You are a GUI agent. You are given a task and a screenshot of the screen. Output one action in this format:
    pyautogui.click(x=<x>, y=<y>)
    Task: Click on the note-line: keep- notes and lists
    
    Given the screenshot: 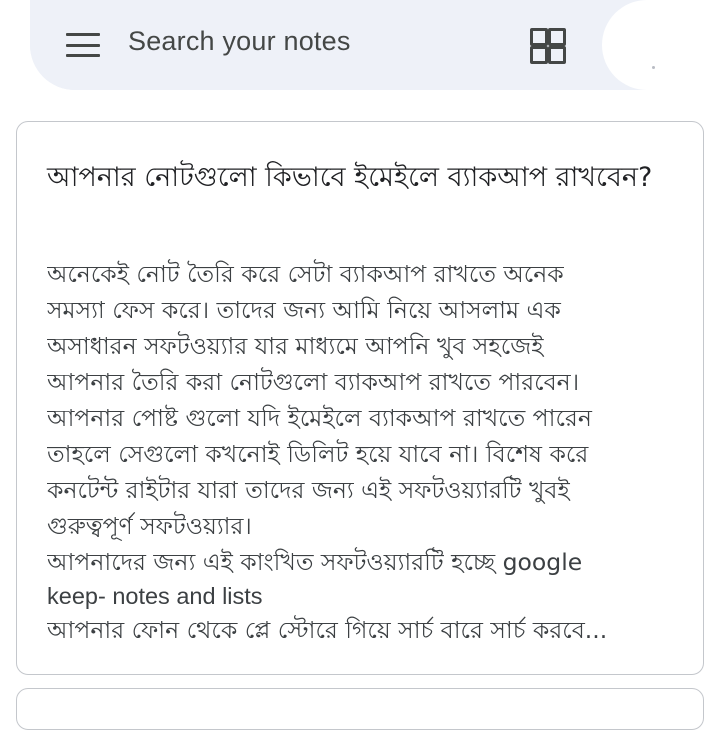 What is the action you would take?
    pyautogui.click(x=155, y=596)
    